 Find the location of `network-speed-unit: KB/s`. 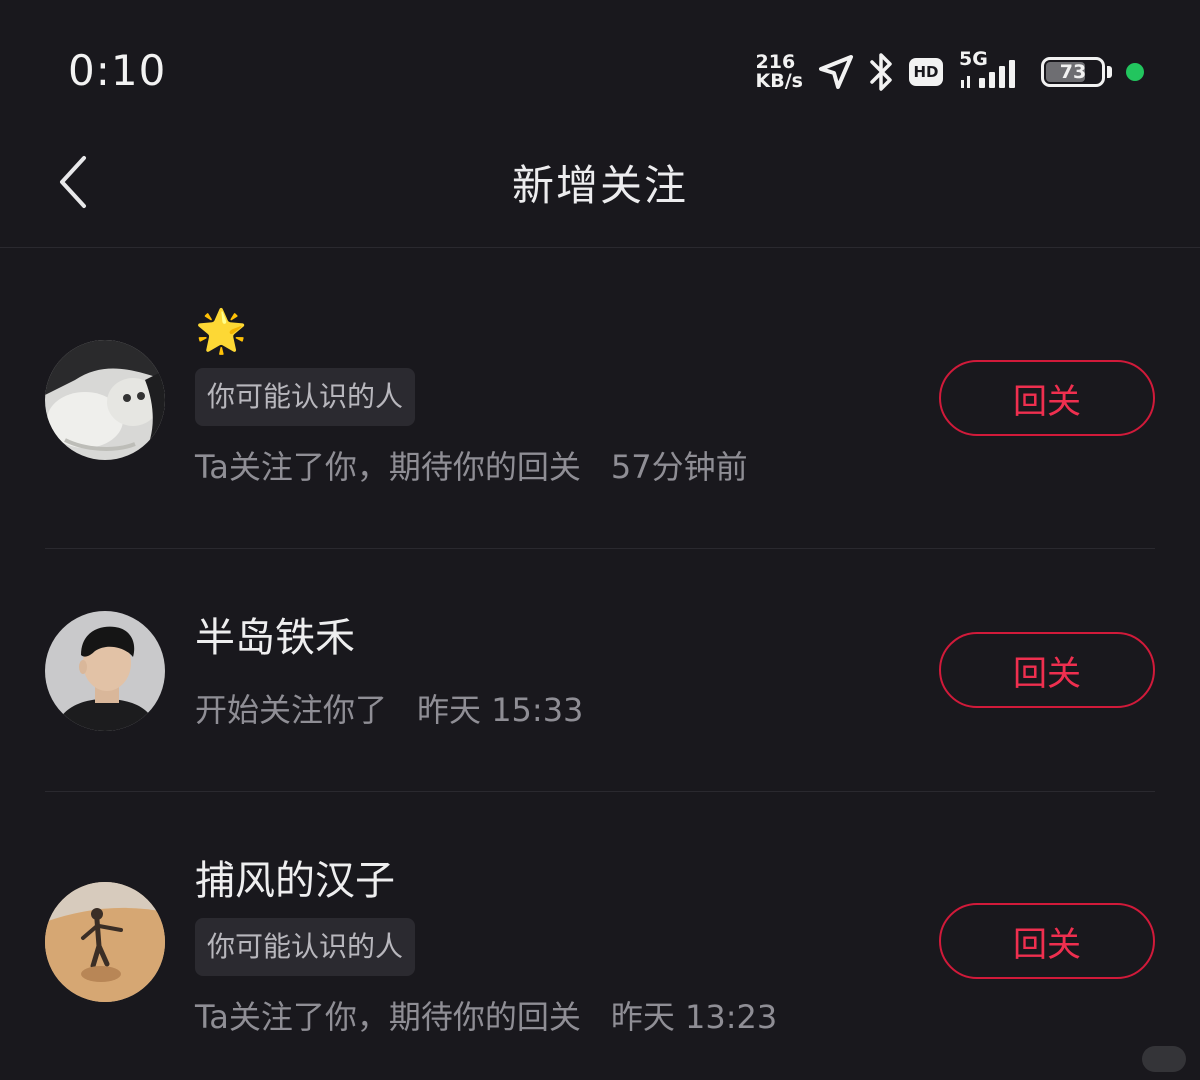

network-speed-unit: KB/s is located at coordinates (779, 81).